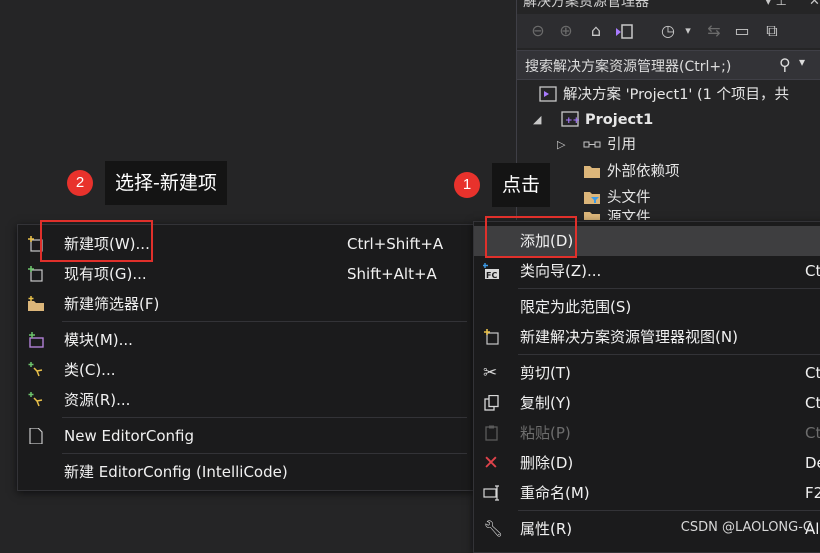  Describe the element at coordinates (647, 403) in the screenshot. I see `menu-item-copy: 复制(Y) Ct` at that location.